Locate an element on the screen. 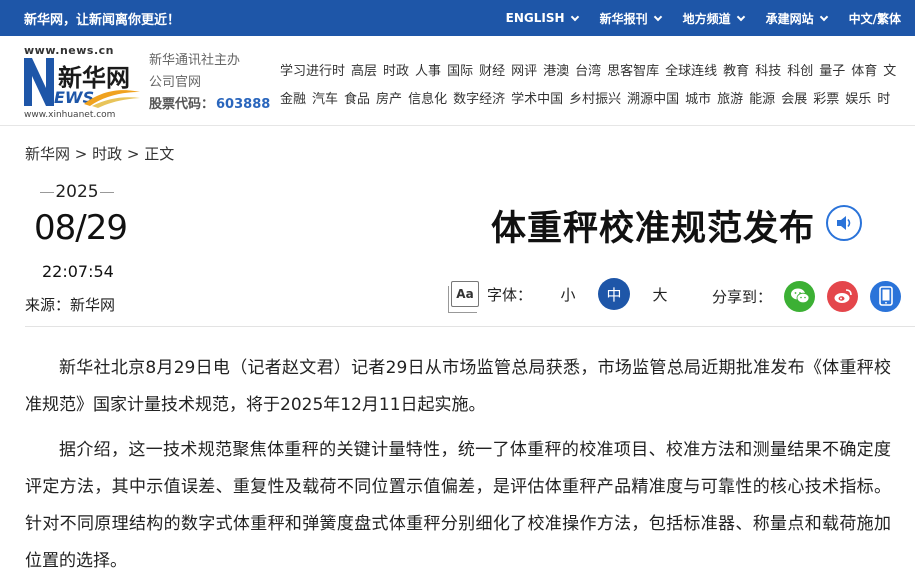  channel-link: 台湾 is located at coordinates (588, 71).